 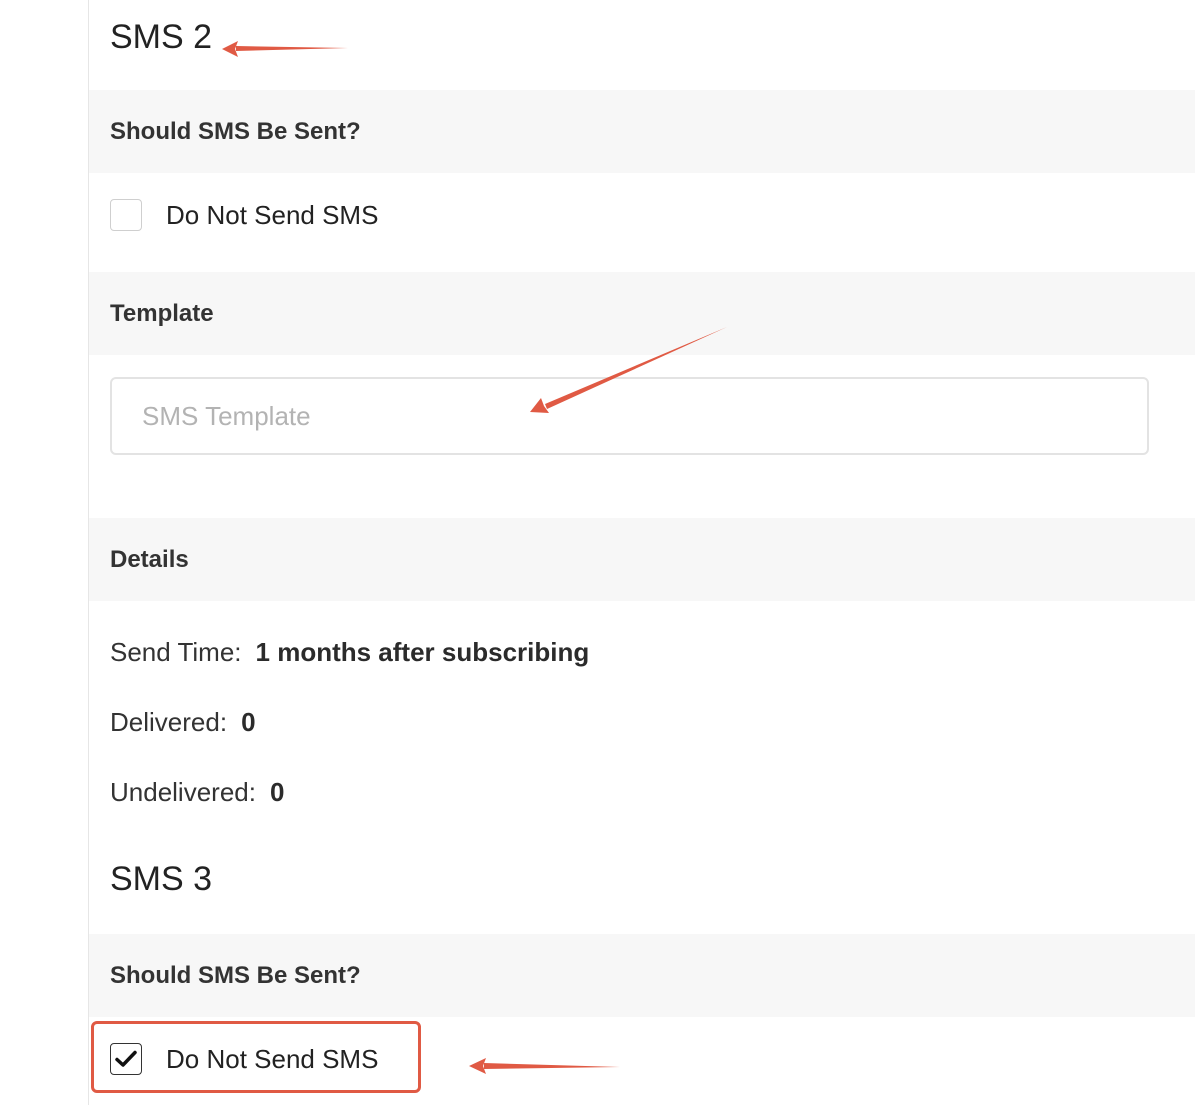 I want to click on annotation-arrow-sms-2-heading, so click(x=285, y=49).